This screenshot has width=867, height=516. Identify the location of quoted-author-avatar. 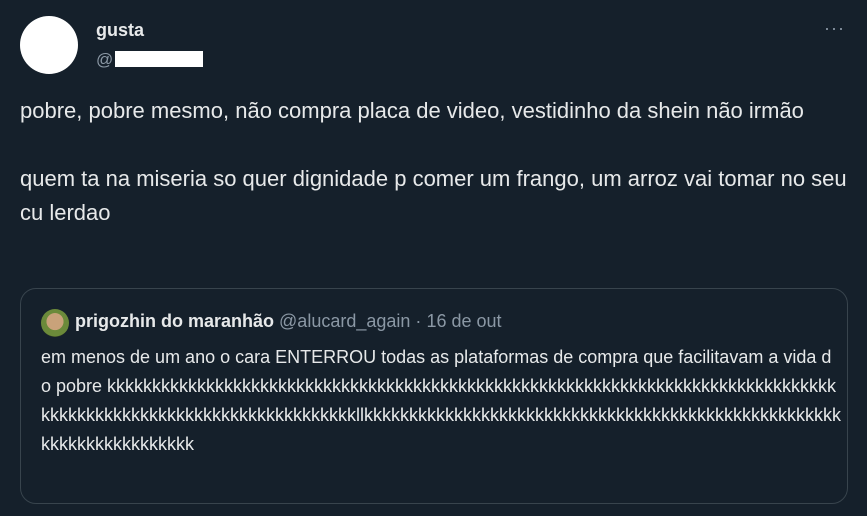
(55, 323).